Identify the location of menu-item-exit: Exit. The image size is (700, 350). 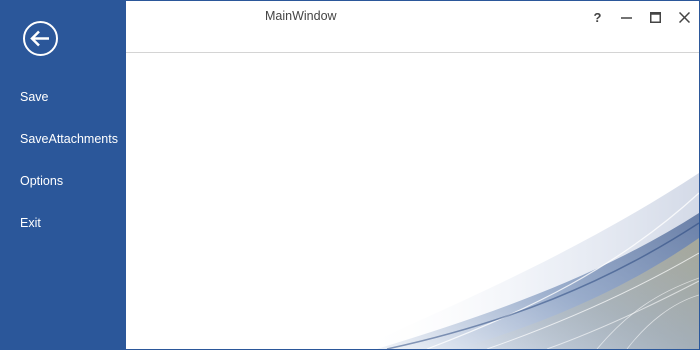
(63, 223).